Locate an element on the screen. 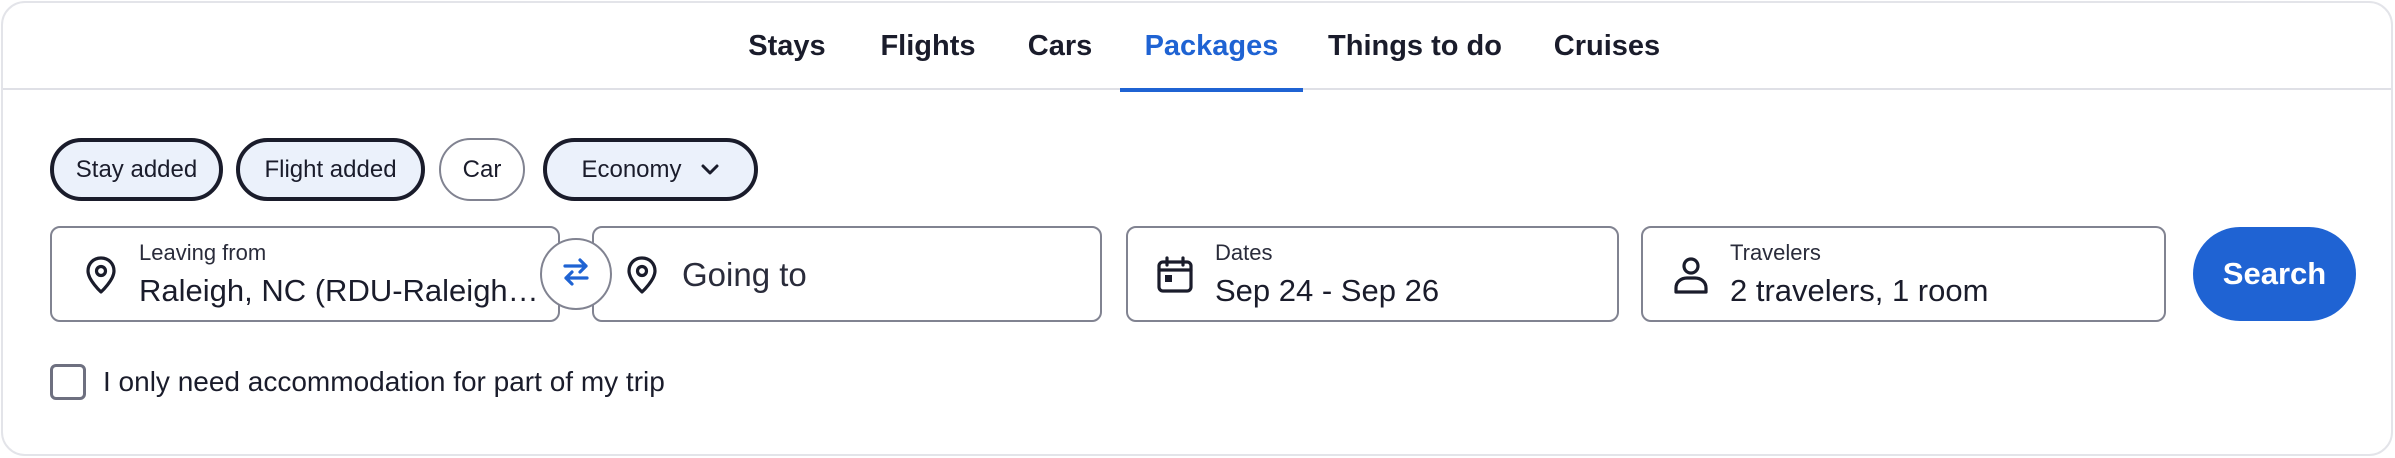  stay-added-label: Stay added is located at coordinates (136, 169).